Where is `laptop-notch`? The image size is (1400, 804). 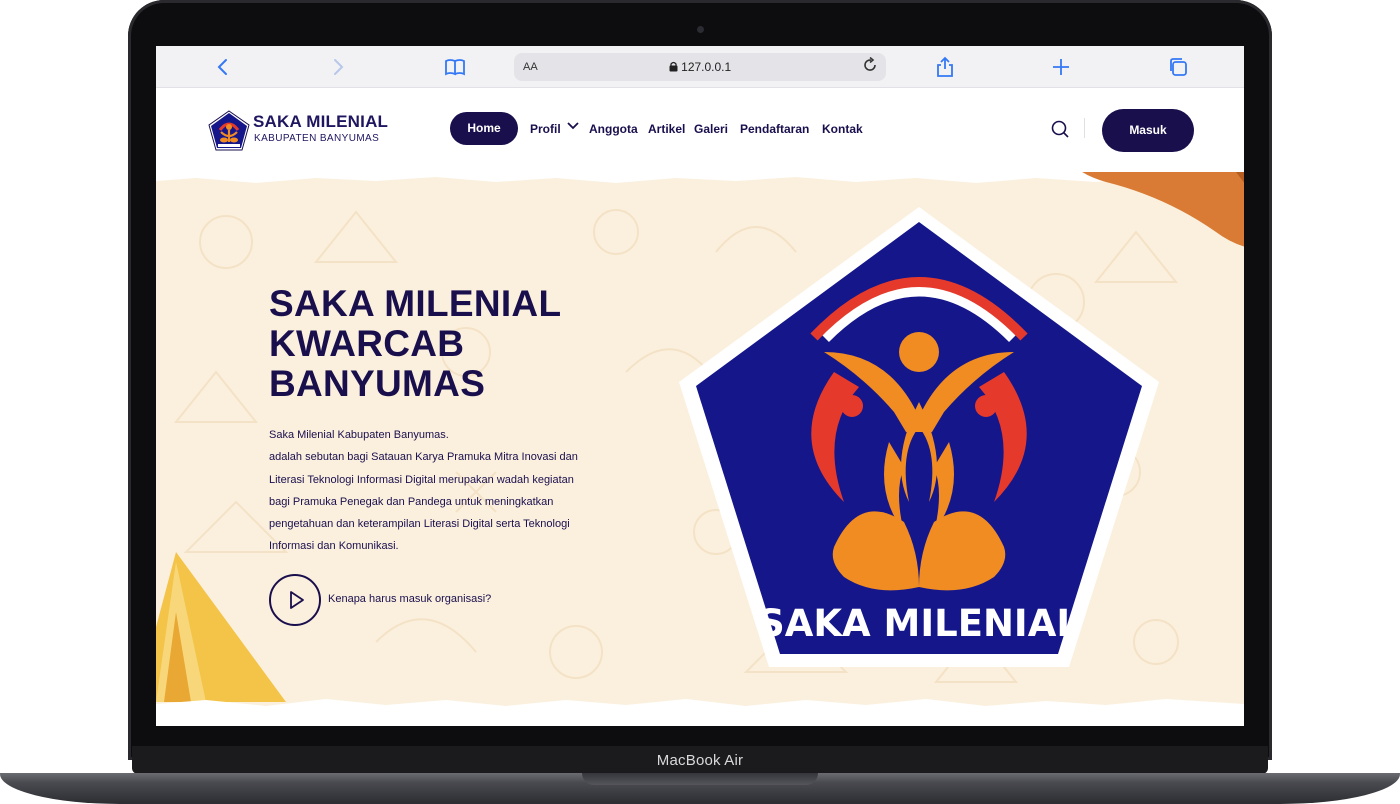
laptop-notch is located at coordinates (700, 779).